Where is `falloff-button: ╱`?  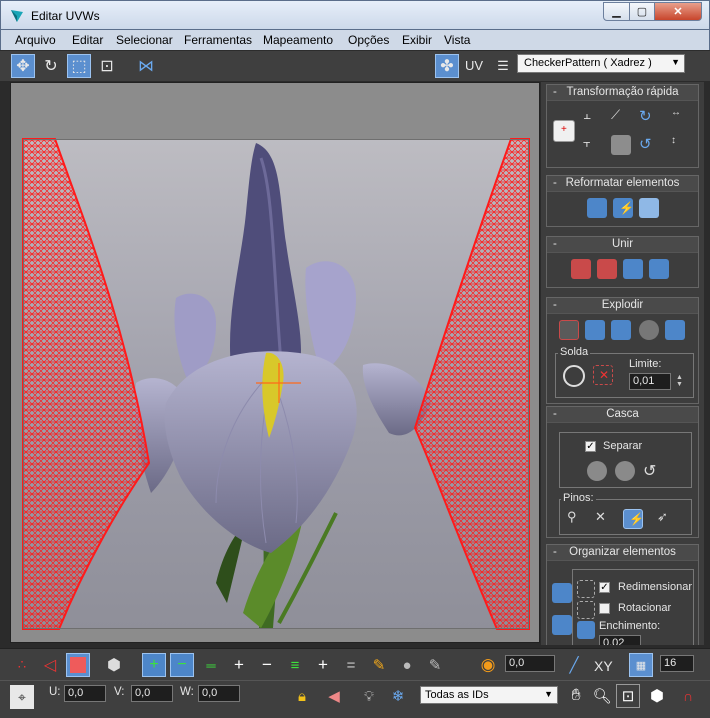
falloff-button: ╱ is located at coordinates (574, 665).